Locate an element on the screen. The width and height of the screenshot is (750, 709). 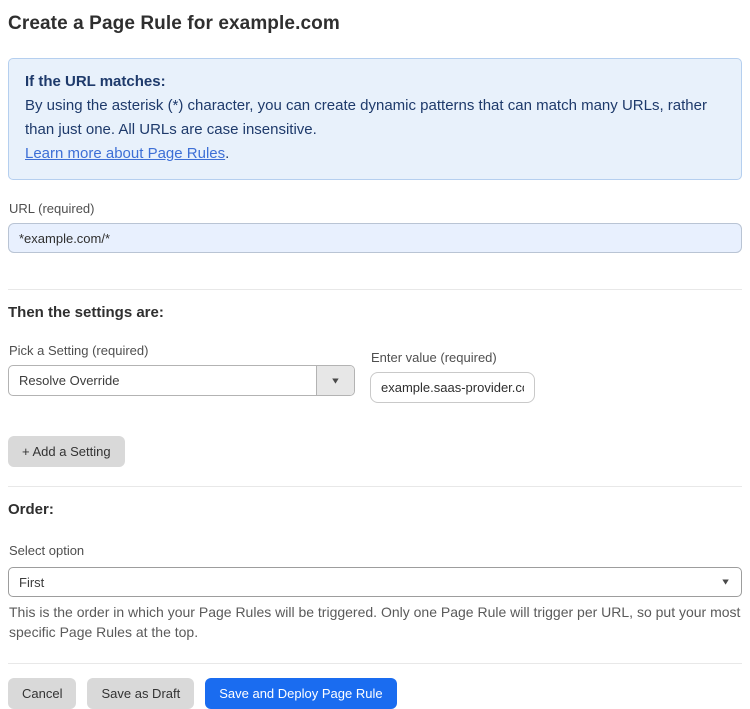
link-period: . is located at coordinates (227, 153).